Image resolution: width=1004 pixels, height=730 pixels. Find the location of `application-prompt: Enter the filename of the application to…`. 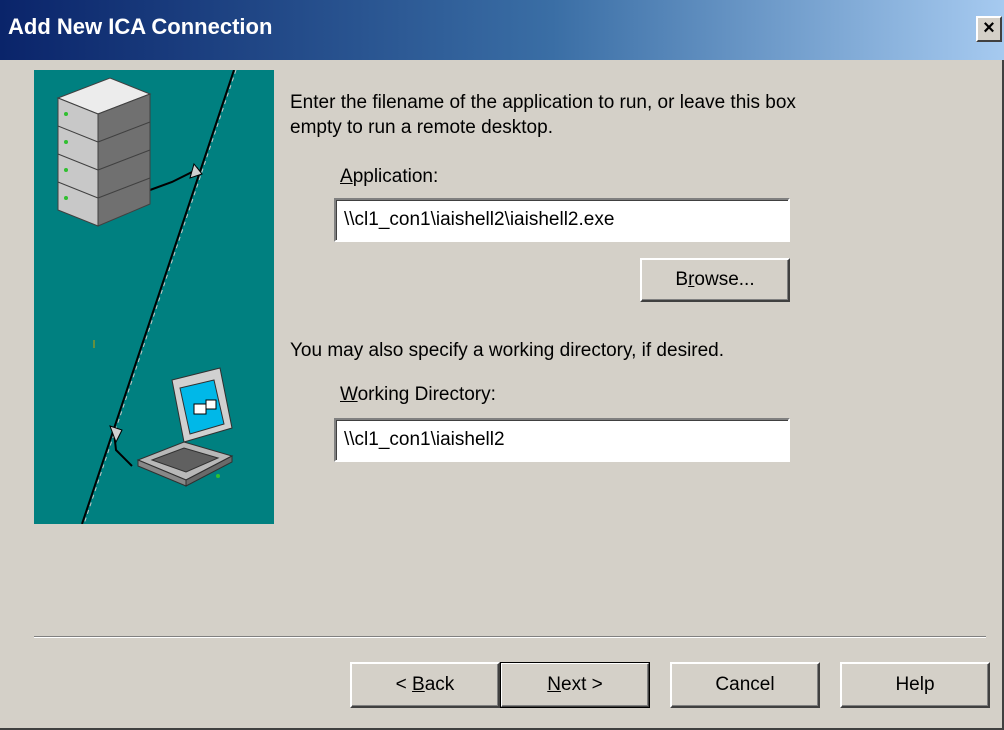

application-prompt: Enter the filename of the application to… is located at coordinates (543, 115).